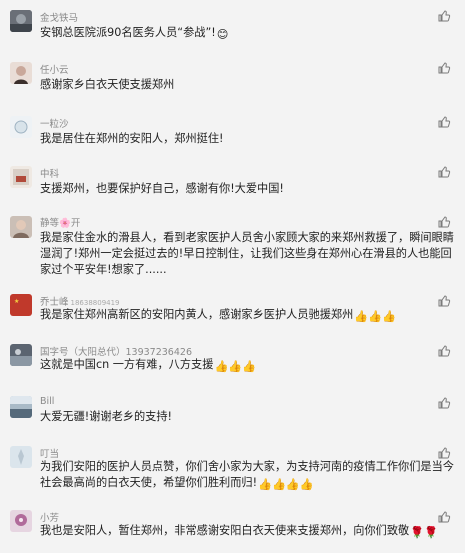 This screenshot has height=553, width=465. I want to click on avatar: ★, so click(21, 305).